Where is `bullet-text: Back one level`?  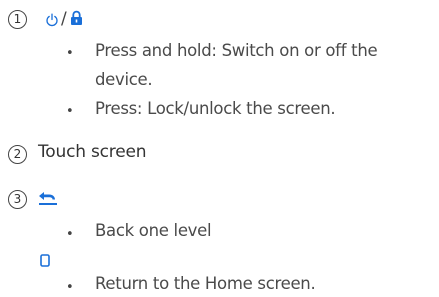 bullet-text: Back one level is located at coordinates (153, 230).